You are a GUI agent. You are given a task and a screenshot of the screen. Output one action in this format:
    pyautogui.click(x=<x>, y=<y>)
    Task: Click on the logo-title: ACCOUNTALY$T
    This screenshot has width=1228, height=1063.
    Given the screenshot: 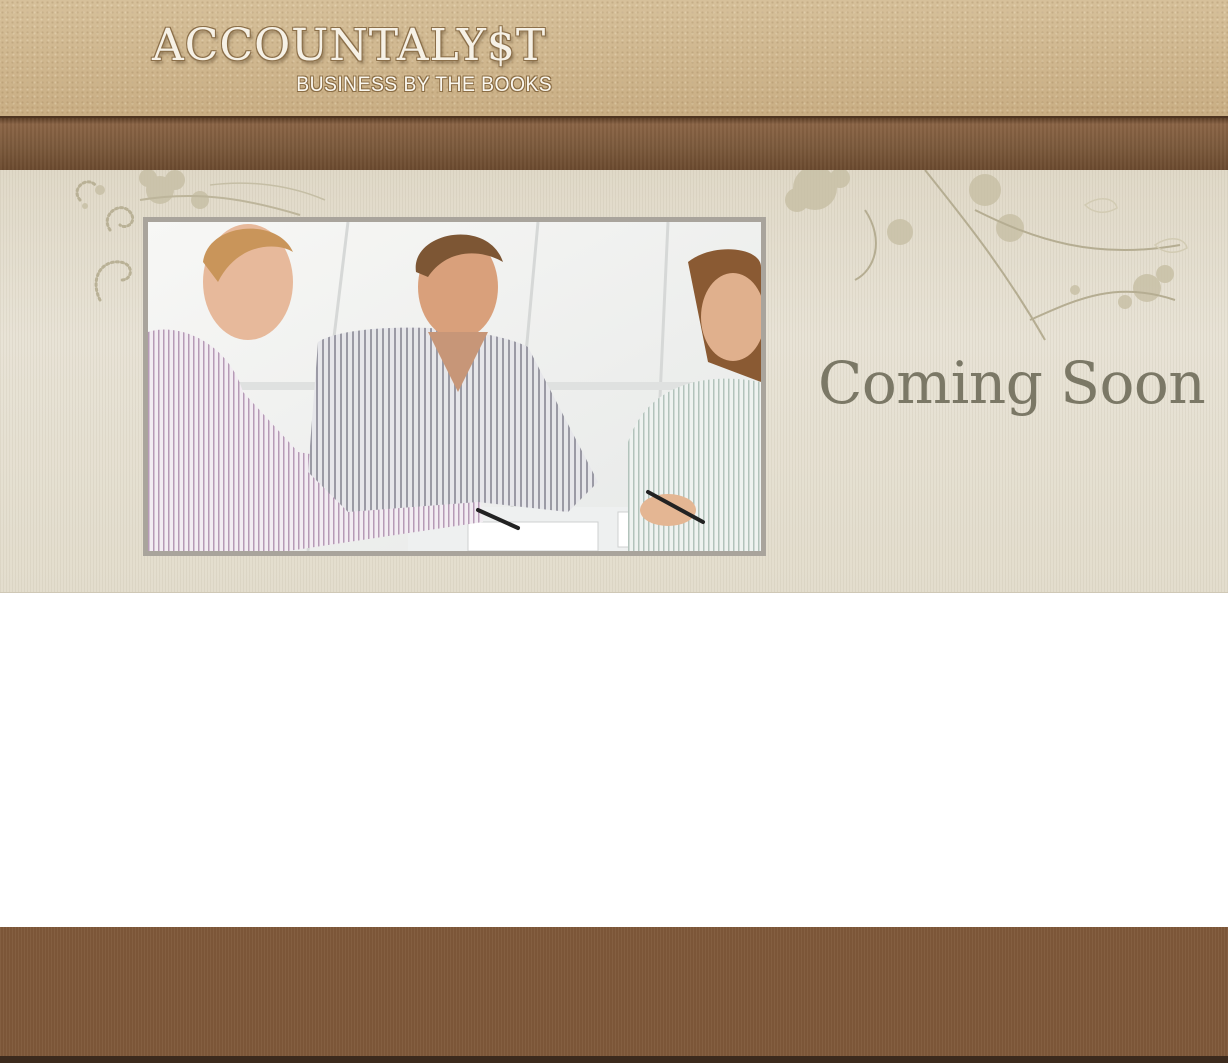 What is the action you would take?
    pyautogui.click(x=349, y=45)
    